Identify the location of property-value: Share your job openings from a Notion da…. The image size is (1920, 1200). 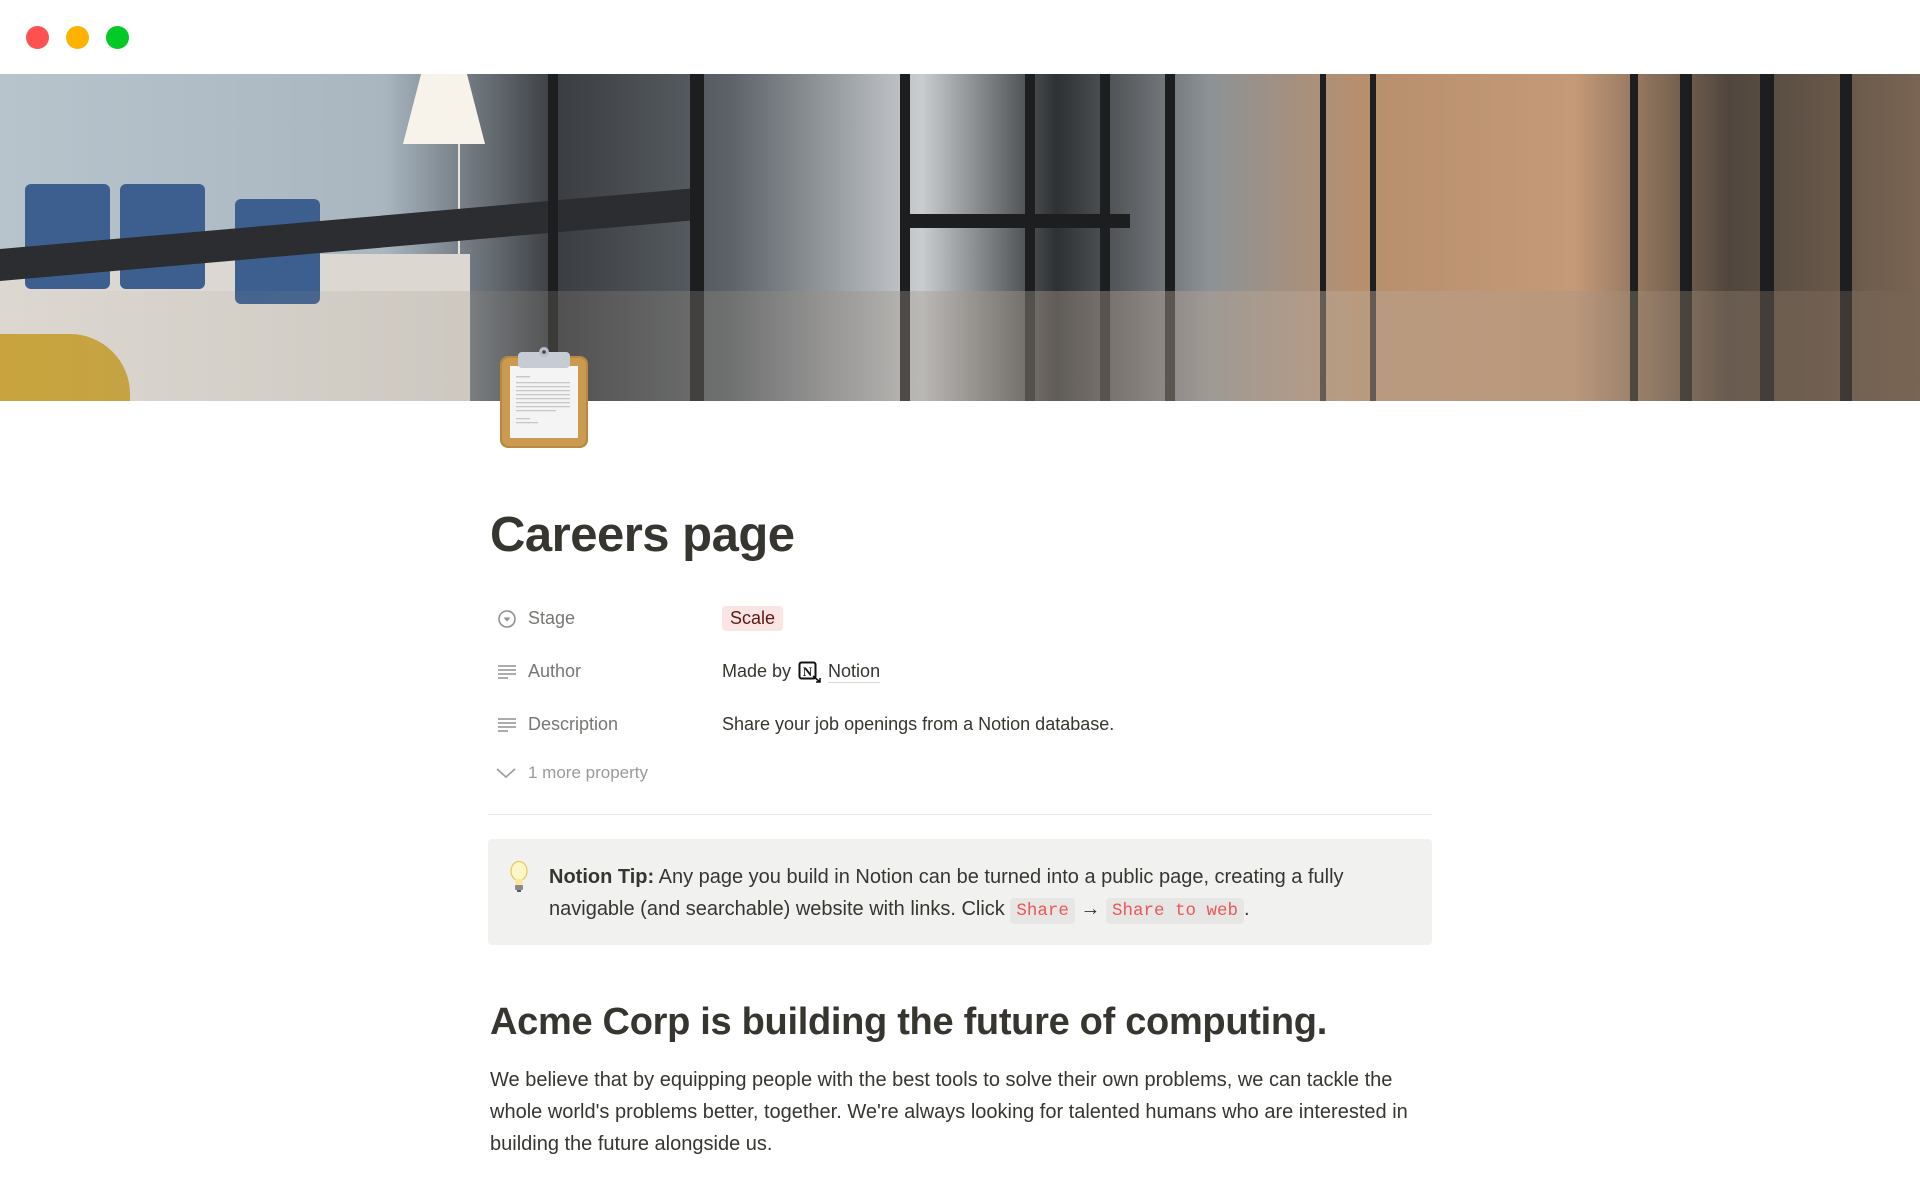
(918, 724).